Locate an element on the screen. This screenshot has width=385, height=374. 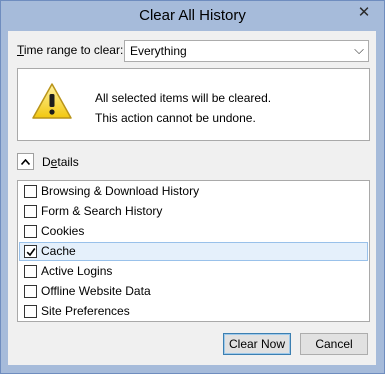
list-item-label: Browsing & Download History is located at coordinates (120, 191).